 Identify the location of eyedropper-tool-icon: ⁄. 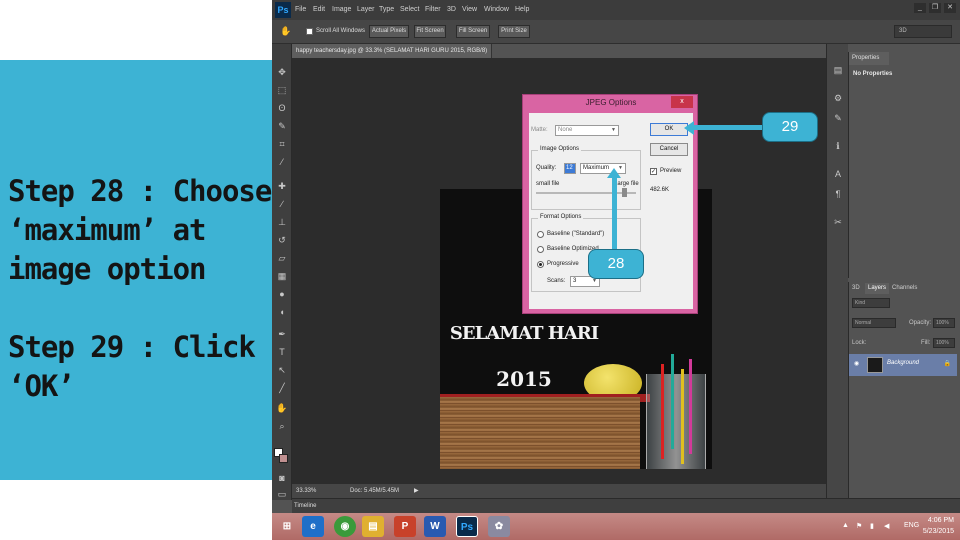
(282, 162).